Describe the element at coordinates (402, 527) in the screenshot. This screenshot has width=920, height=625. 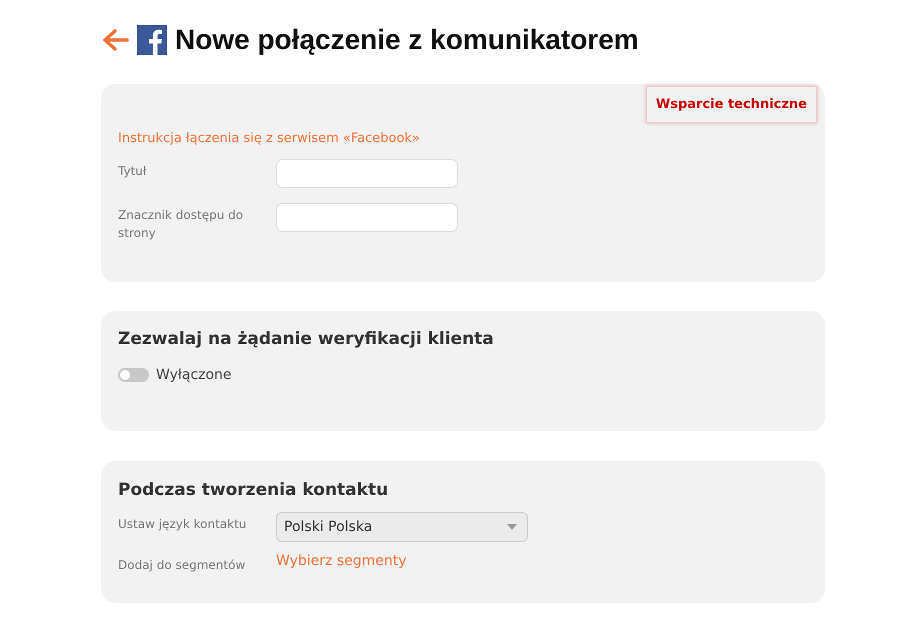
I see `language-dropdown: Polski Polska` at that location.